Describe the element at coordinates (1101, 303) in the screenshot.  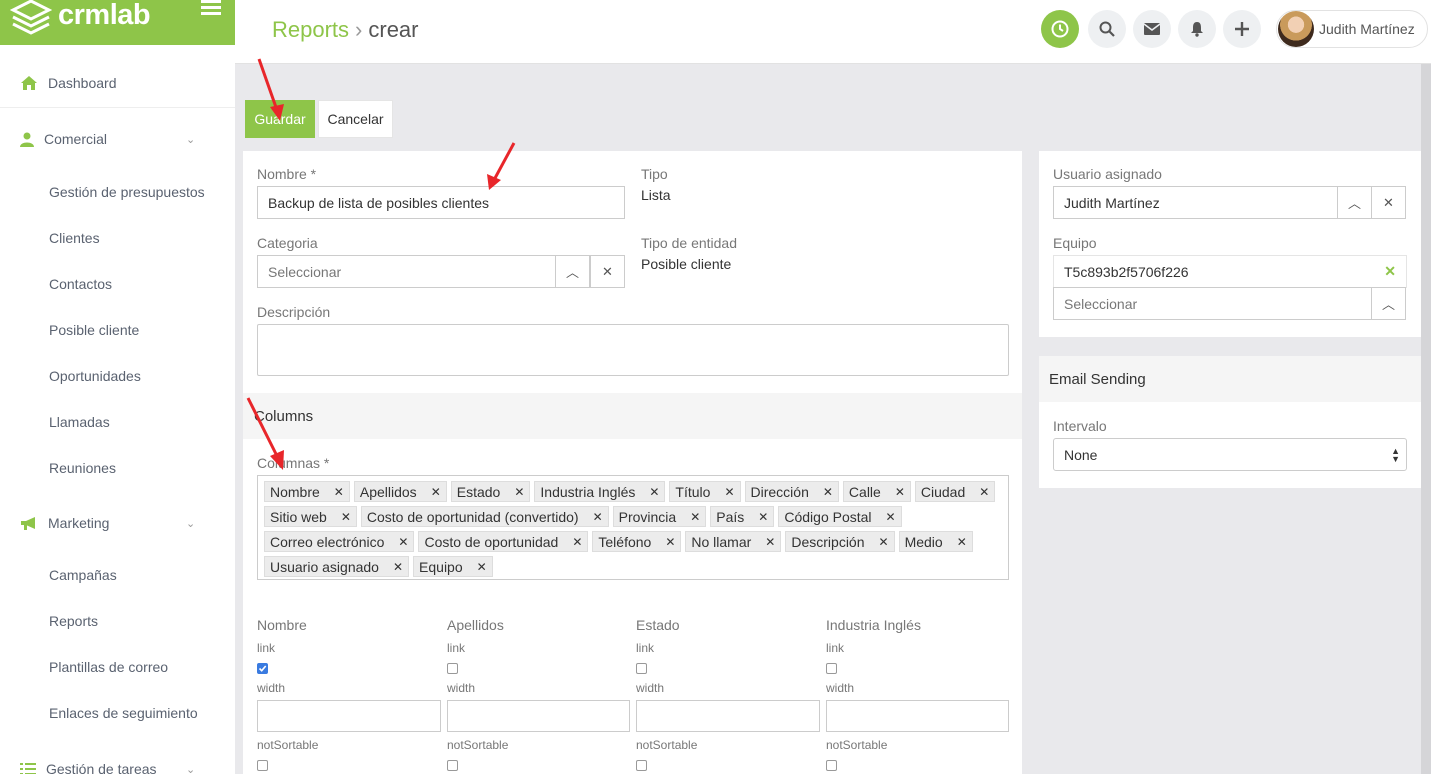
I see `equipo-placeholder: Seleccionar` at that location.